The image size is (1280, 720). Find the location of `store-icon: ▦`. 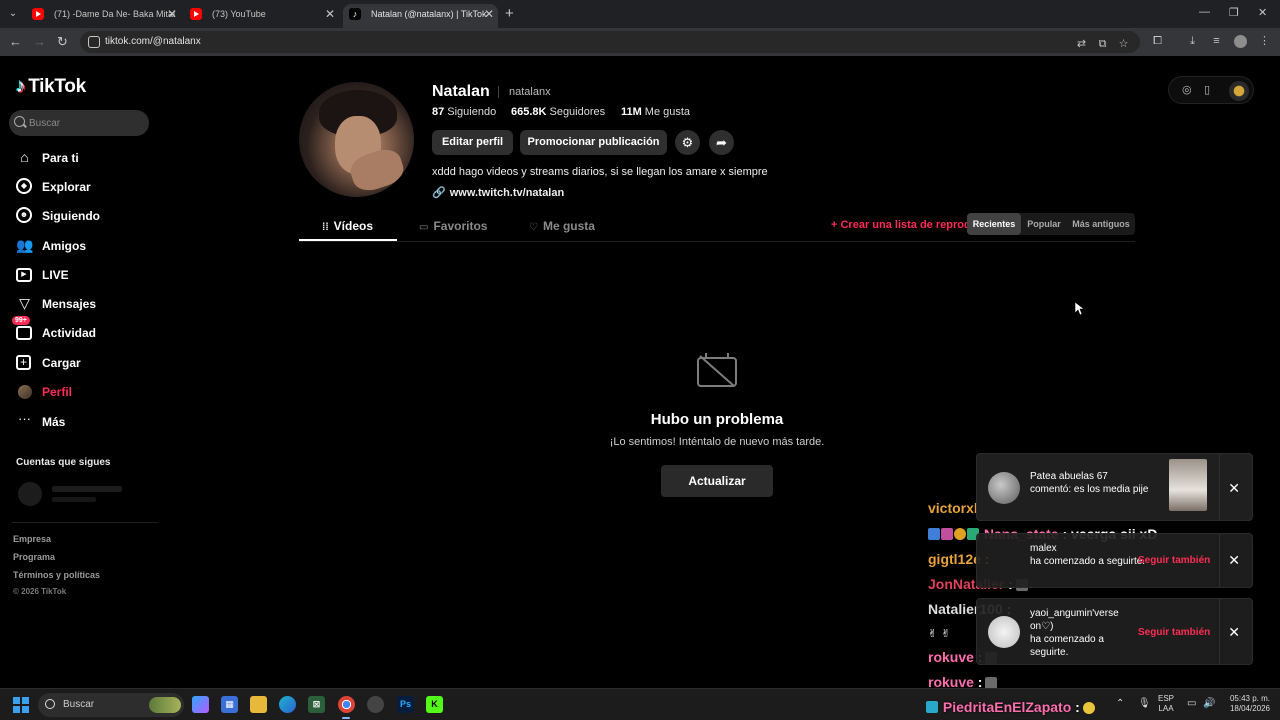

store-icon: ▦ is located at coordinates (229, 704).